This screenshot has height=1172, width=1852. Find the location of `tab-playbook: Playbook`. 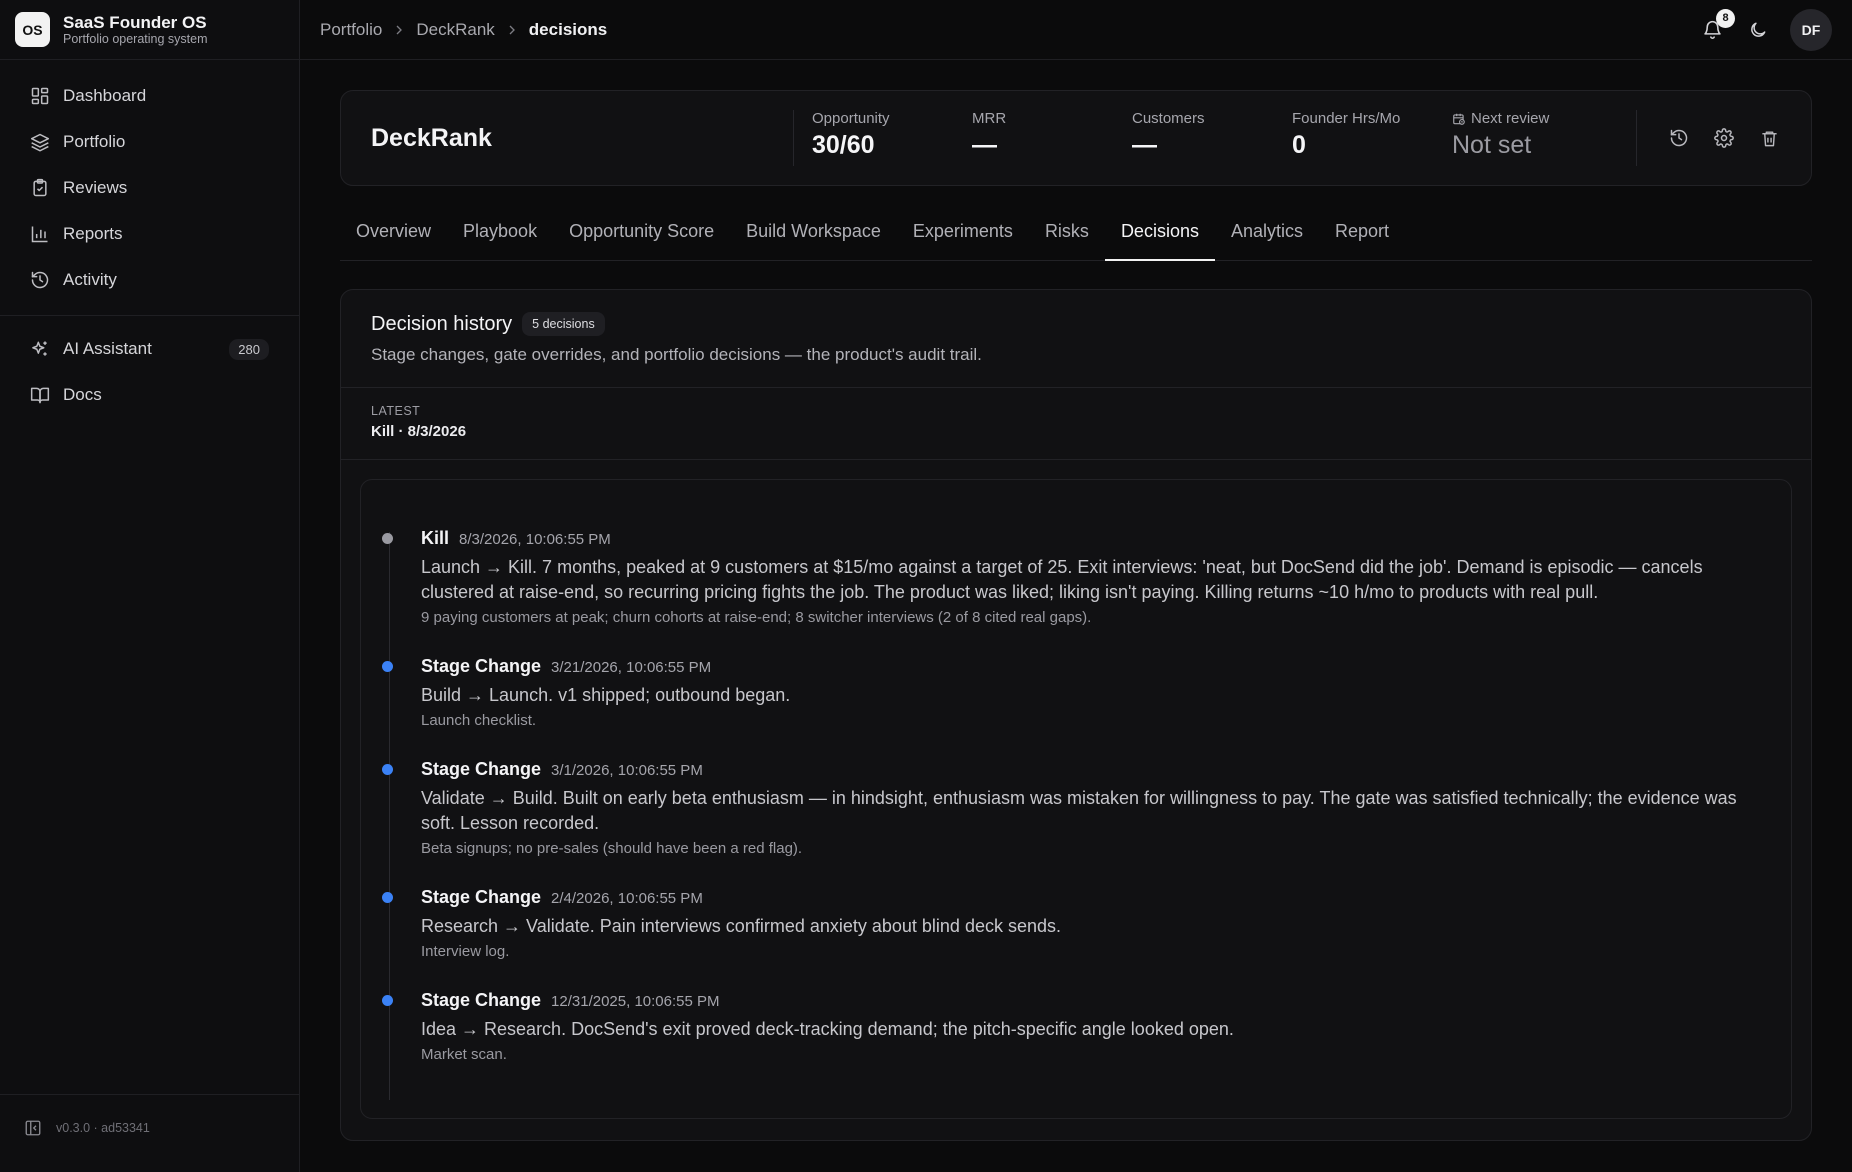

tab-playbook: Playbook is located at coordinates (500, 231).